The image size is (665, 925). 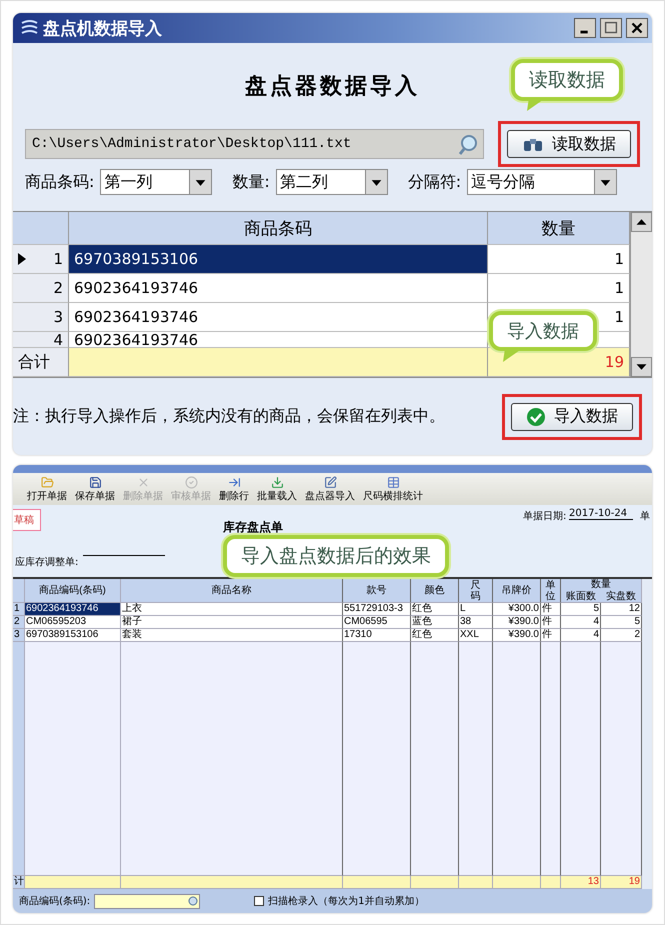 What do you see at coordinates (536, 416) in the screenshot?
I see `check-icon` at bounding box center [536, 416].